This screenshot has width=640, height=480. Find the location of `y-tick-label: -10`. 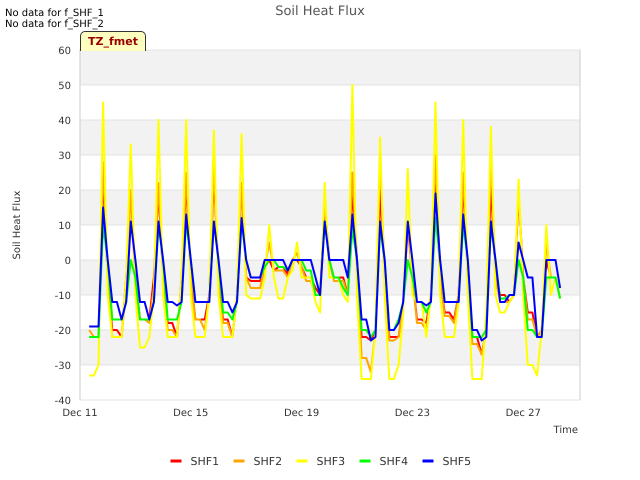

y-tick-label: -10 is located at coordinates (62, 296).